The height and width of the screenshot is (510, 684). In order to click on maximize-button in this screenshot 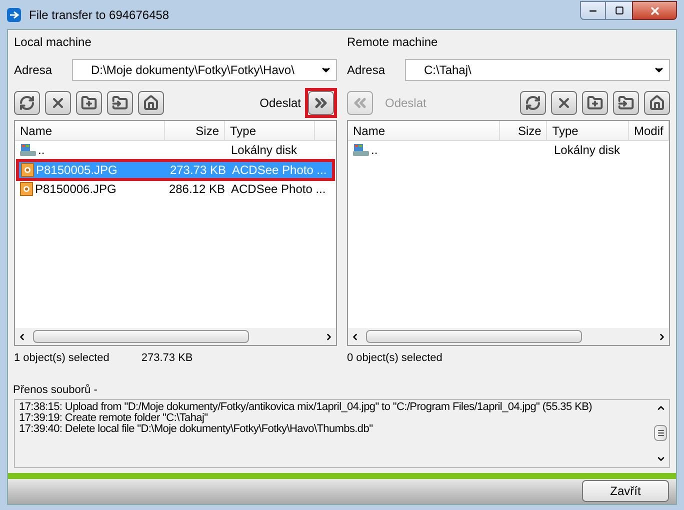, I will do `click(619, 10)`.